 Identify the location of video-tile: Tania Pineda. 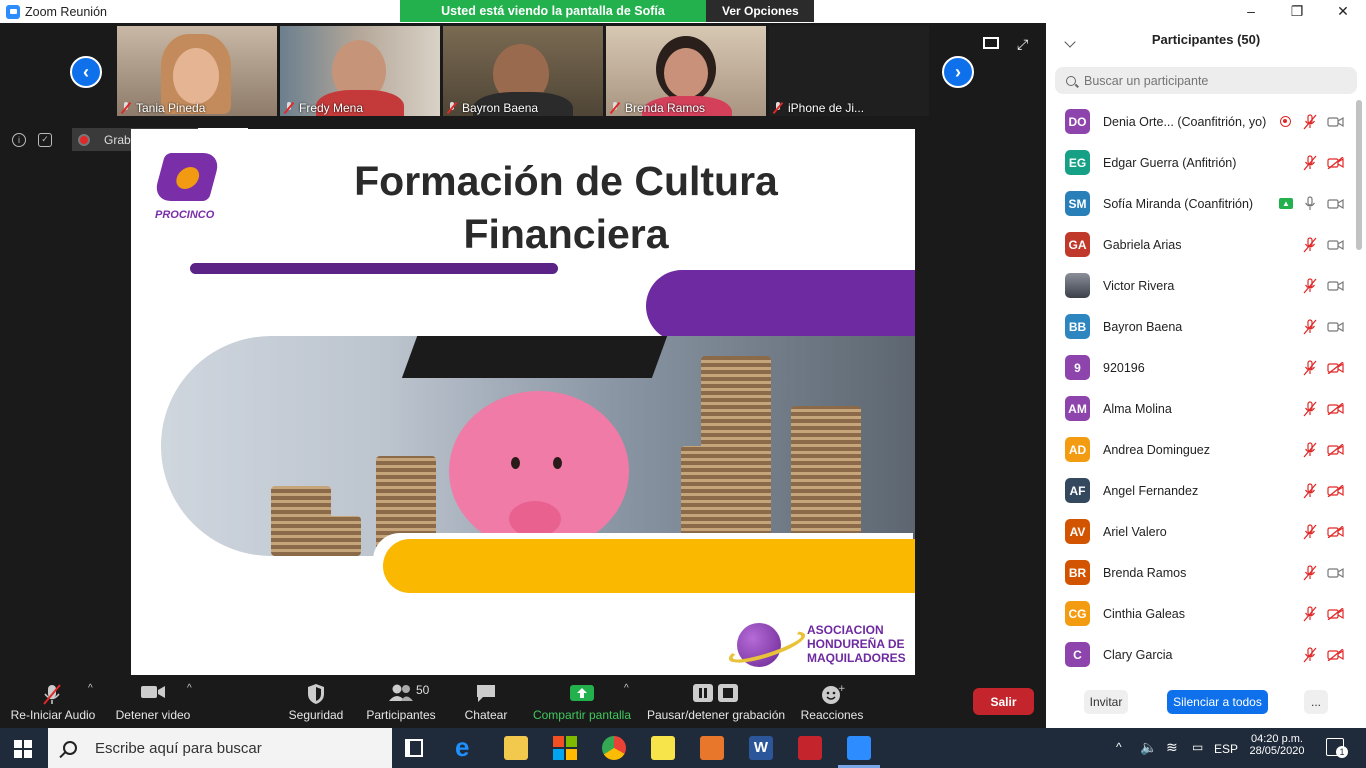
(197, 71).